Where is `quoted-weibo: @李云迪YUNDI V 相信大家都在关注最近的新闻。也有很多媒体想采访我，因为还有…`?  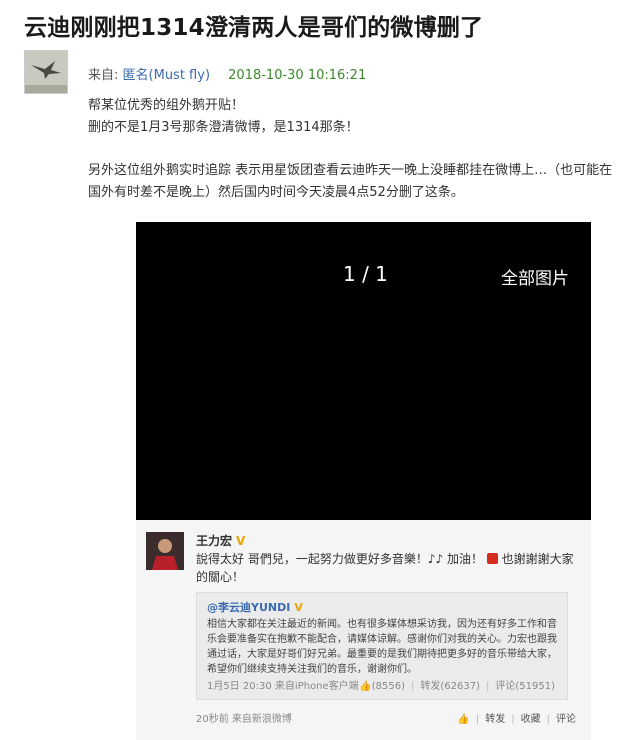
quoted-weibo: @李云迪YUNDI V 相信大家都在关注最近的新闻。也有很多媒体想采访我，因为还有… is located at coordinates (382, 646).